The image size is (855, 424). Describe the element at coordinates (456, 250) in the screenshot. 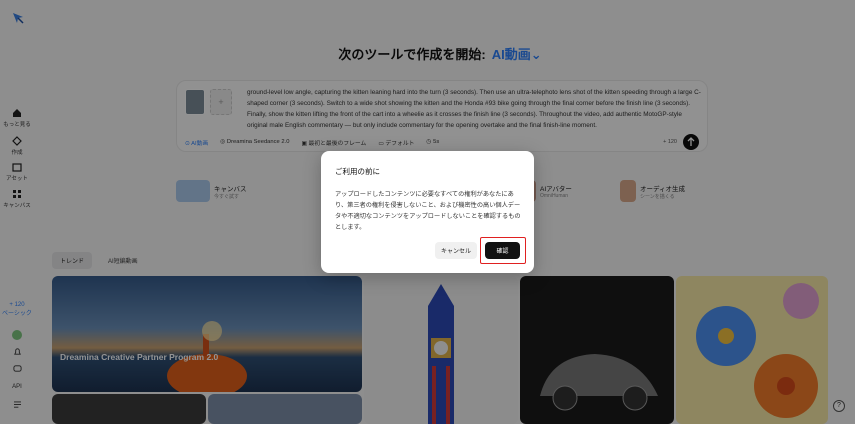

I see `cancel-button: キャンセル` at that location.